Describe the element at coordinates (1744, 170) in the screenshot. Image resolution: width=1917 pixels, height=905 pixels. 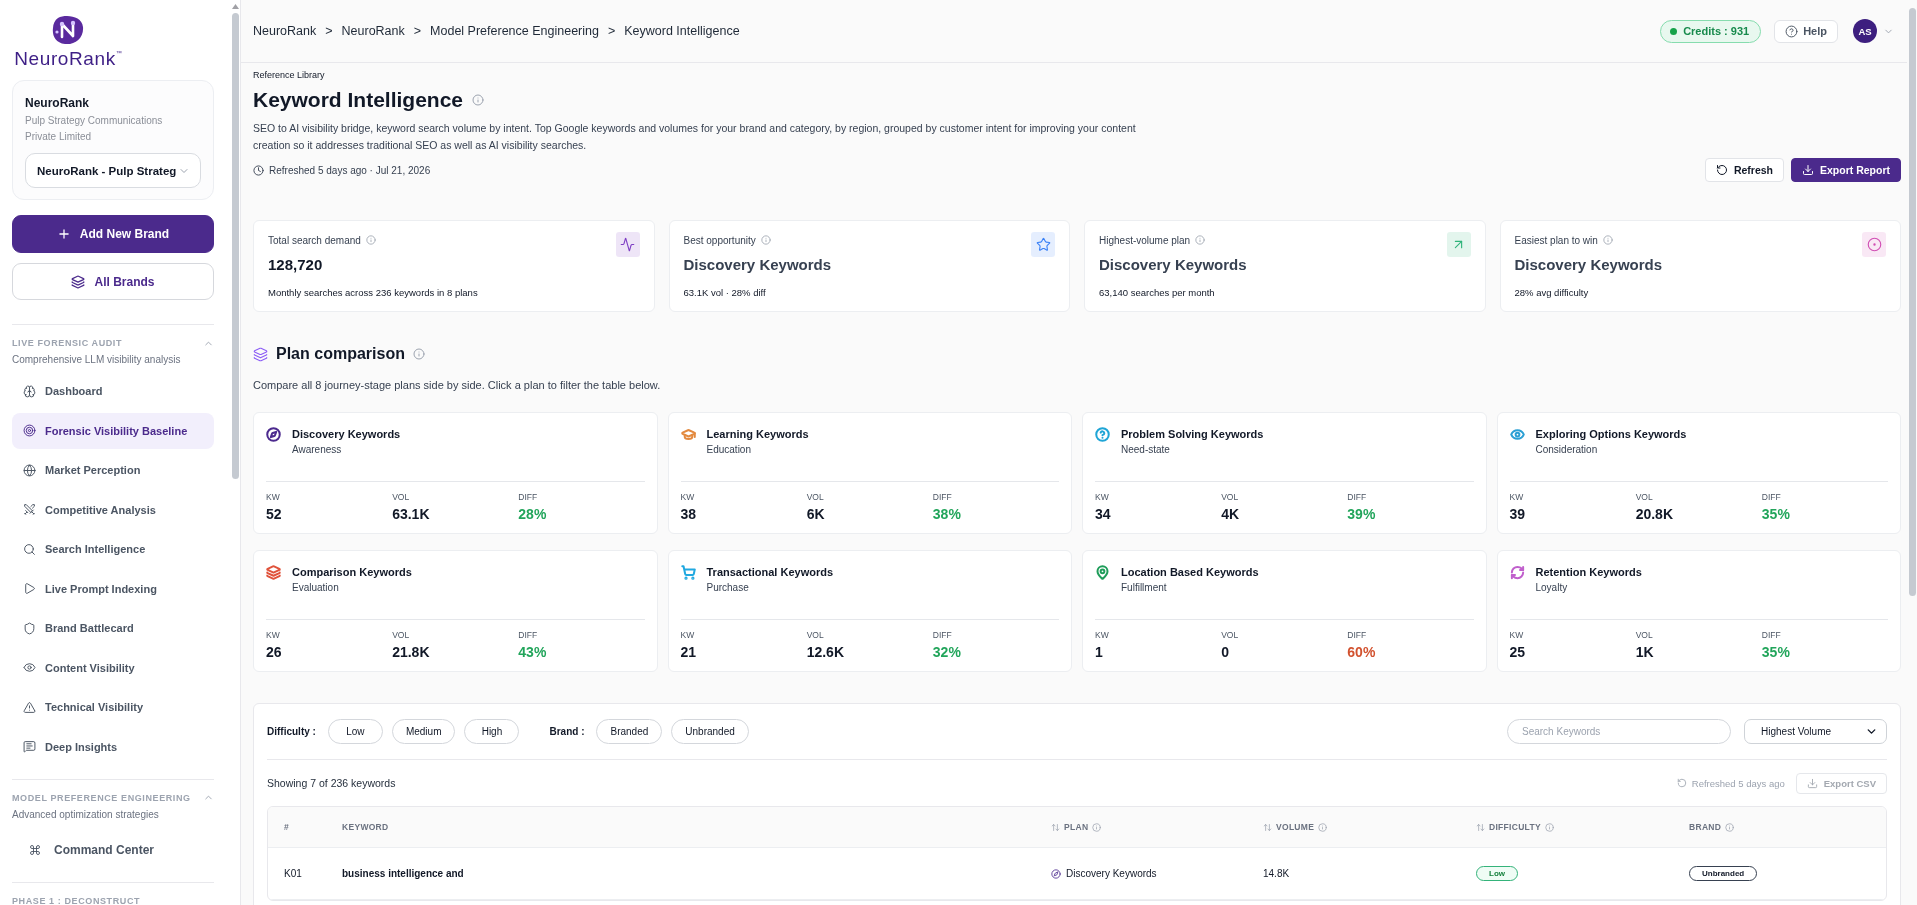
I see `refresh-button: Refresh` at that location.